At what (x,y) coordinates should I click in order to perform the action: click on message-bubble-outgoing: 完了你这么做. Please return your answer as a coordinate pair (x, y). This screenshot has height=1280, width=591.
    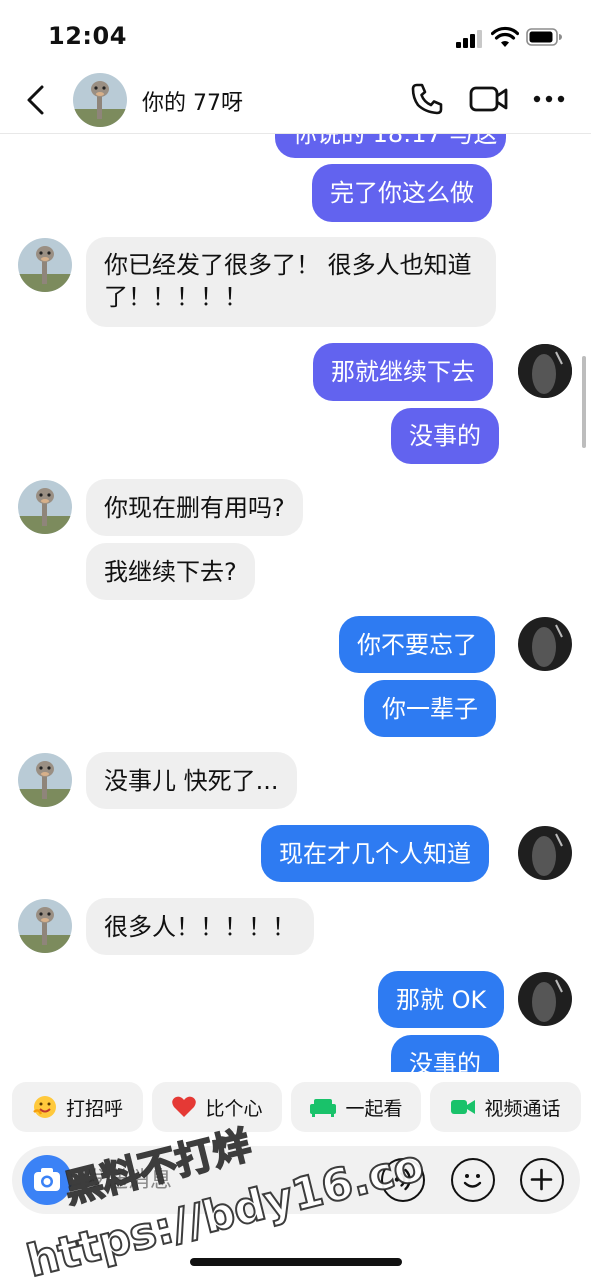
    Looking at the image, I should click on (402, 193).